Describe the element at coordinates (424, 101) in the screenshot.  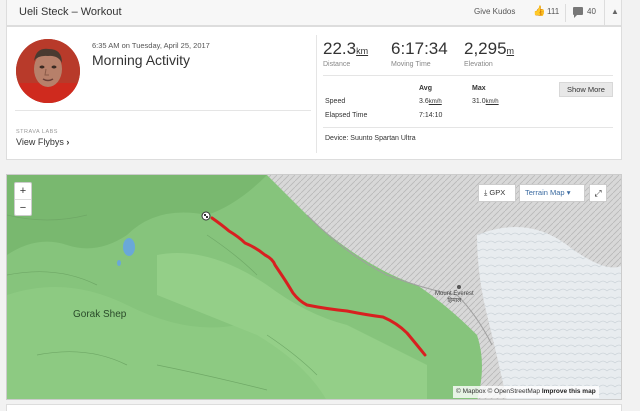
I see `speed-avg-value: 3.6` at that location.